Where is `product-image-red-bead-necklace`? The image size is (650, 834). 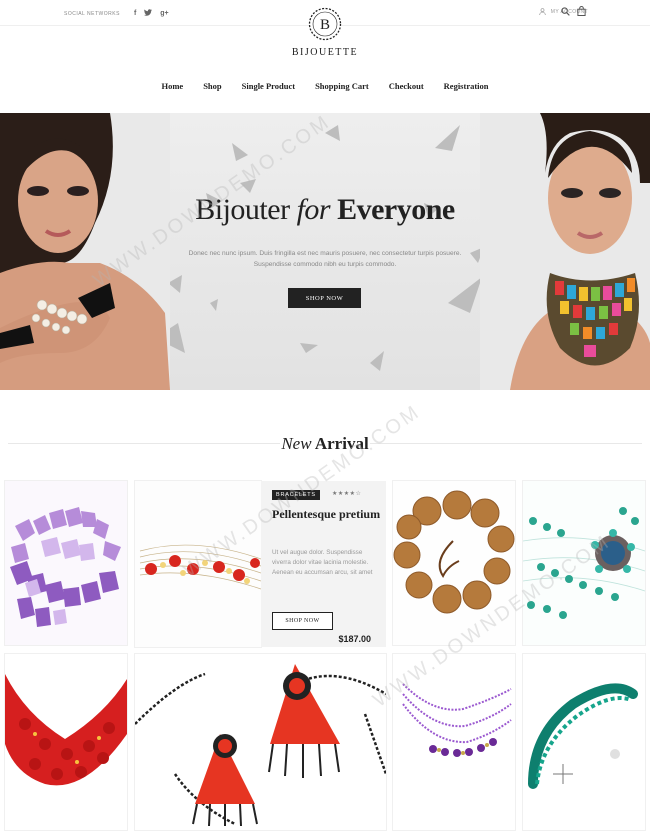 product-image-red-bead-necklace is located at coordinates (66, 742).